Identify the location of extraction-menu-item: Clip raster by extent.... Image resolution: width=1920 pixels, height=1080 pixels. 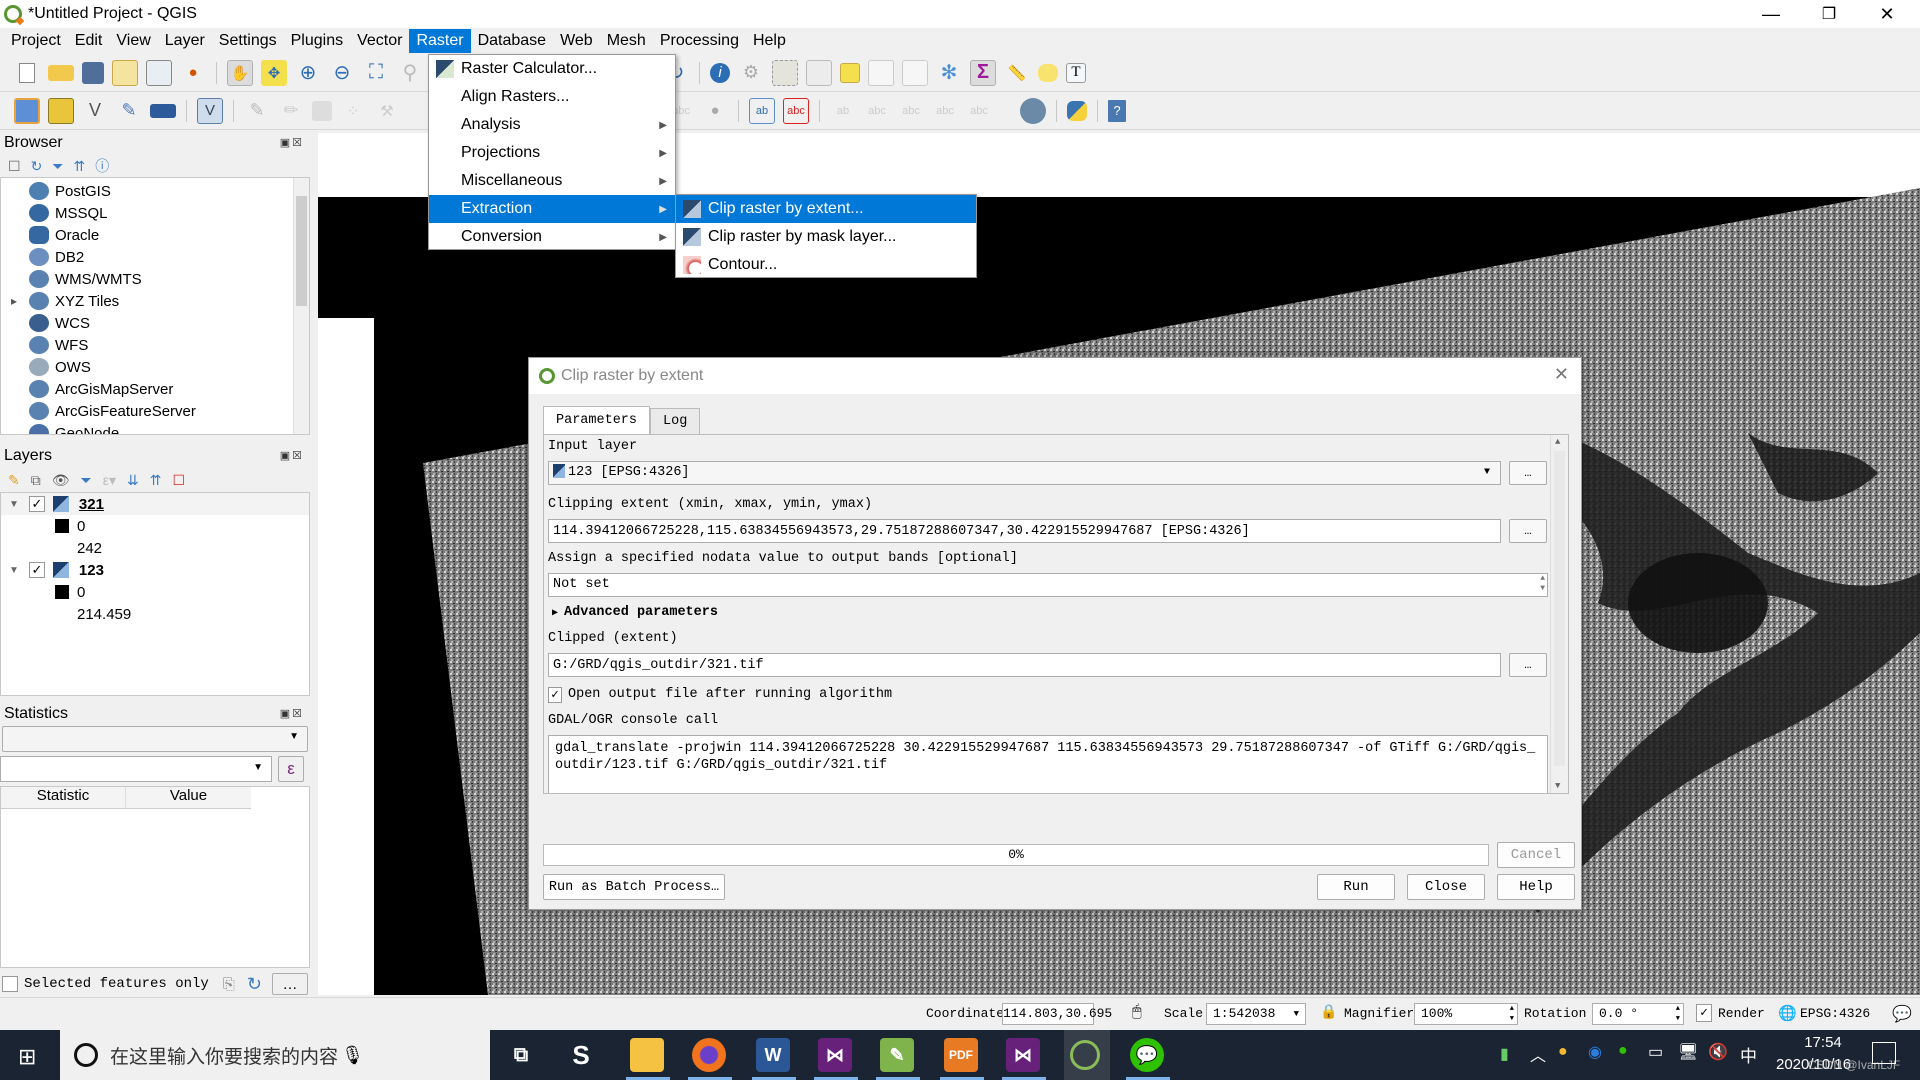
(826, 209).